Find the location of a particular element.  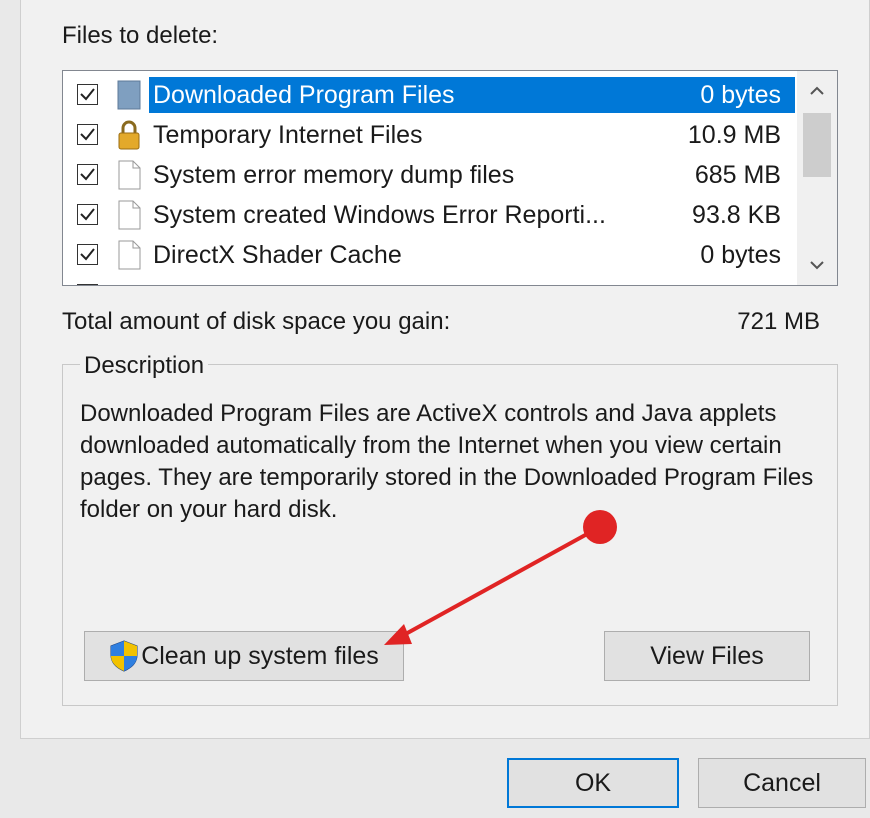

view-files-button: View Files is located at coordinates (707, 656).